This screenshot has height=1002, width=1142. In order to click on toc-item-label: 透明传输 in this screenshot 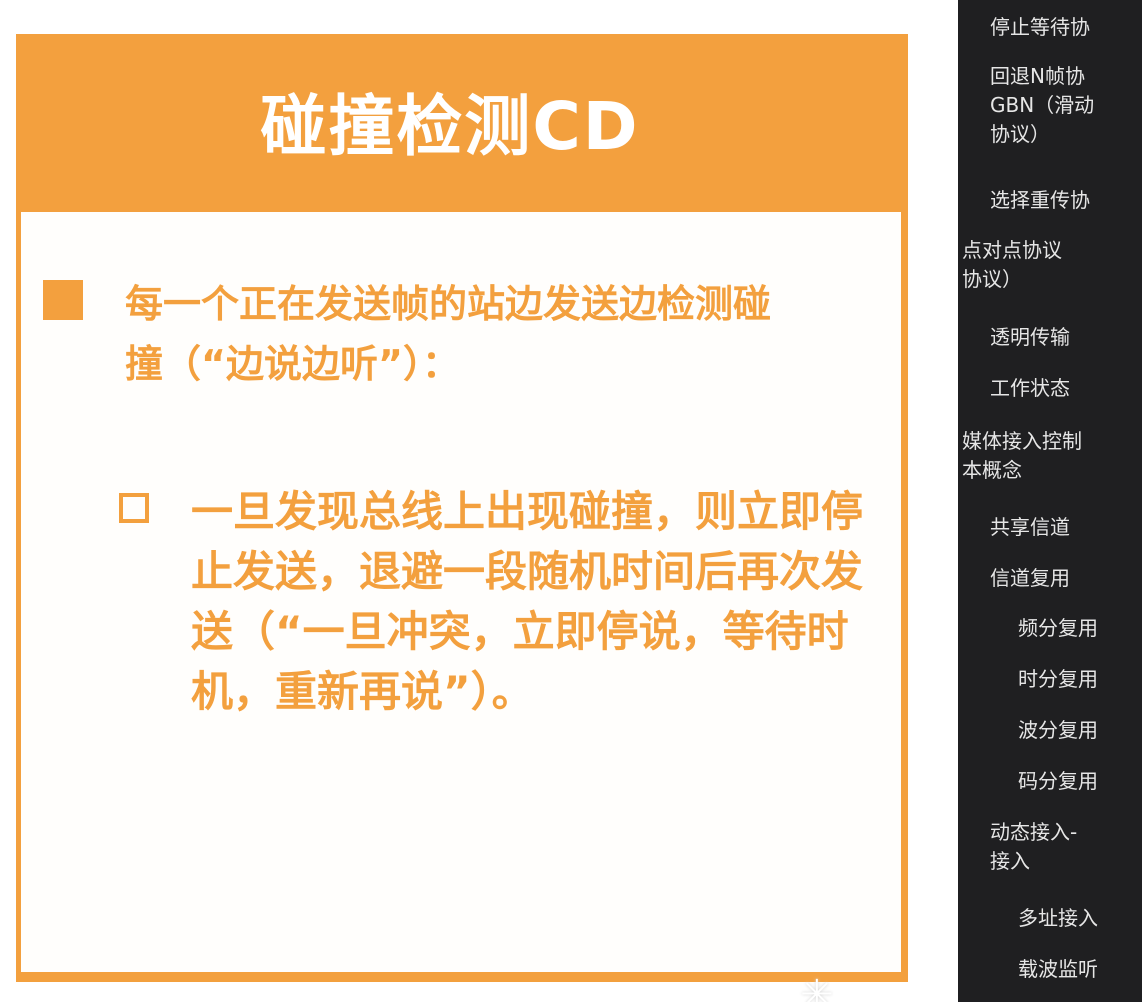, I will do `click(1030, 337)`.